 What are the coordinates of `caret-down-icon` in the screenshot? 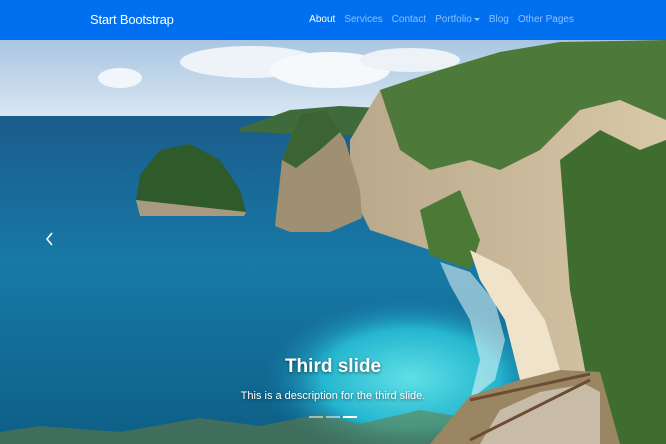 It's located at (476, 19).